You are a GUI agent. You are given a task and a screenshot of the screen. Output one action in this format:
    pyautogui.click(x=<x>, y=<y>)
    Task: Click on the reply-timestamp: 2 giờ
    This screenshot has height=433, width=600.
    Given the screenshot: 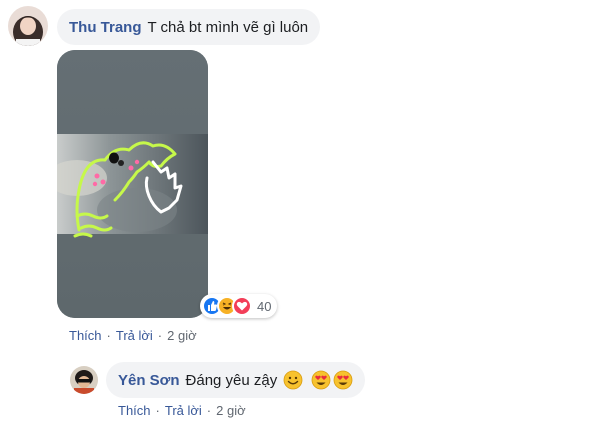 What is the action you would take?
    pyautogui.click(x=231, y=410)
    